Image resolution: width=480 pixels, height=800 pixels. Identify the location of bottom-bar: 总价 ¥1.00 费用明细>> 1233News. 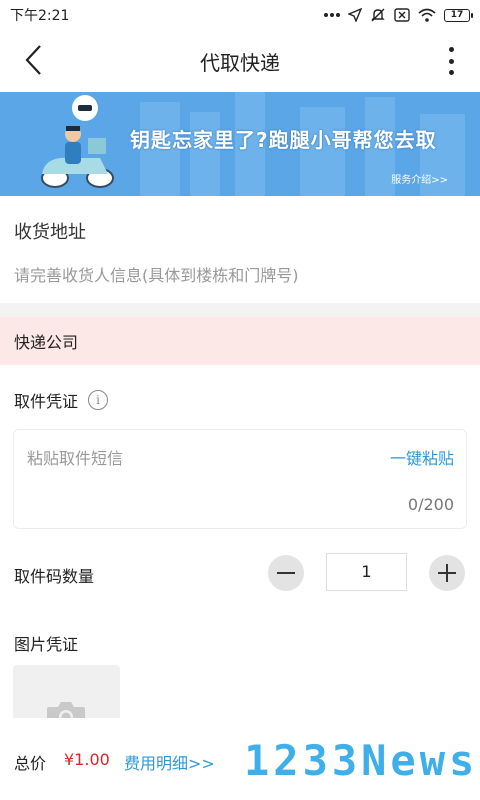
(240, 759).